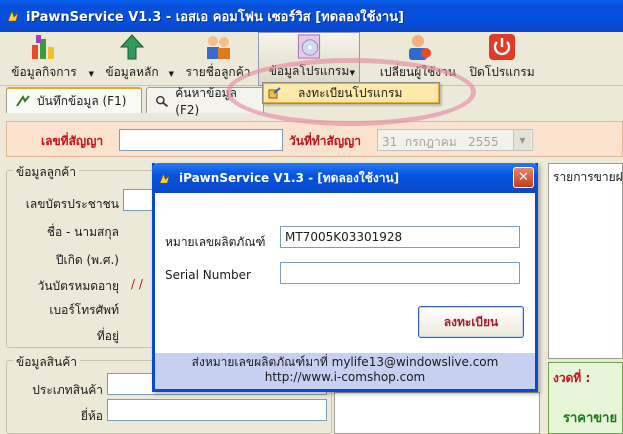  What do you see at coordinates (400, 273) in the screenshot?
I see `serial-number-input` at bounding box center [400, 273].